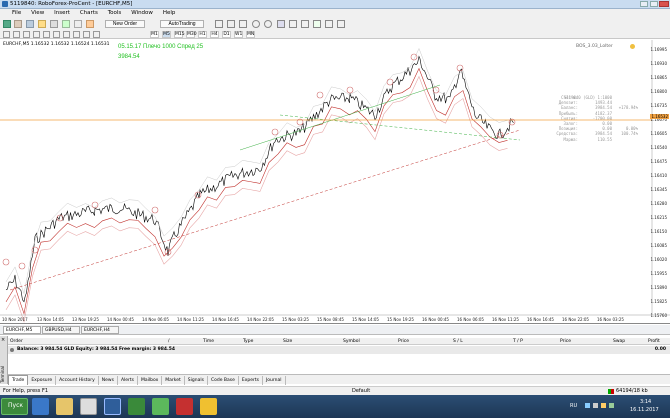 Image resolution: width=670 pixels, height=418 pixels. I want to click on terminal-column-header: Swap, so click(619, 341).